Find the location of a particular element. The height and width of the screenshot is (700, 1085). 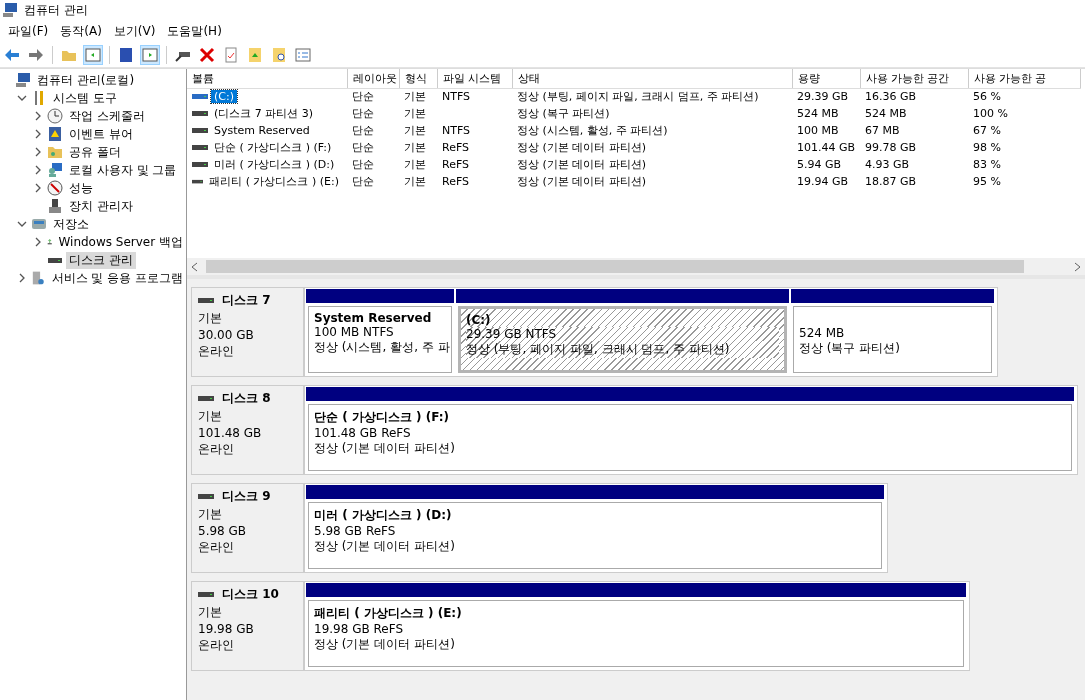

table-cell: 67 % is located at coordinates (987, 130).